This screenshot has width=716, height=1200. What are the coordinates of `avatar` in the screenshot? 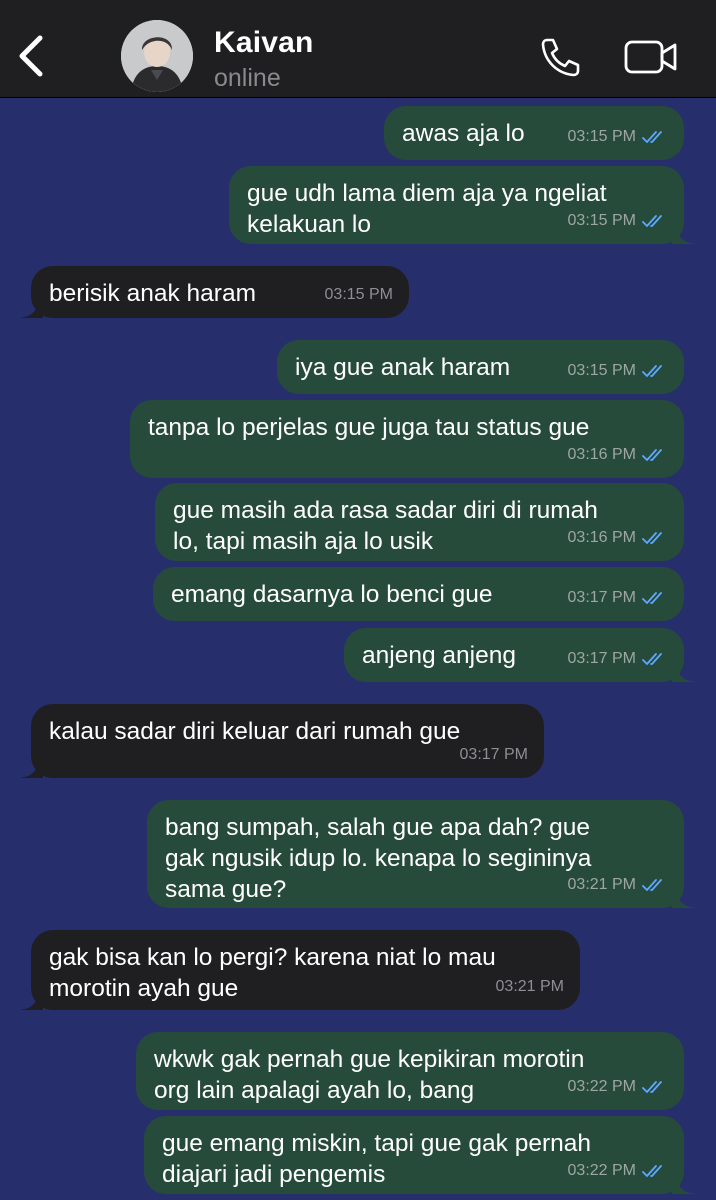 It's located at (157, 56).